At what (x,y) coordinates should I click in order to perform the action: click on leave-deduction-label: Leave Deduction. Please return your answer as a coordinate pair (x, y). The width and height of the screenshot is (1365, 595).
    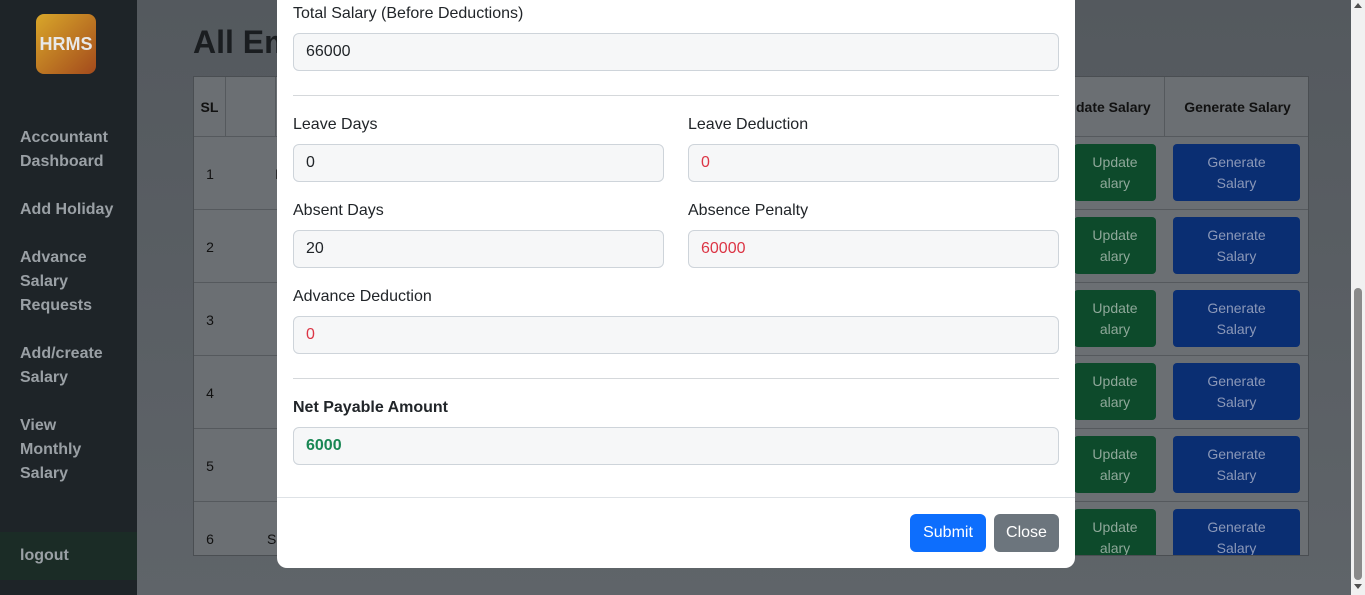
    Looking at the image, I should click on (748, 124).